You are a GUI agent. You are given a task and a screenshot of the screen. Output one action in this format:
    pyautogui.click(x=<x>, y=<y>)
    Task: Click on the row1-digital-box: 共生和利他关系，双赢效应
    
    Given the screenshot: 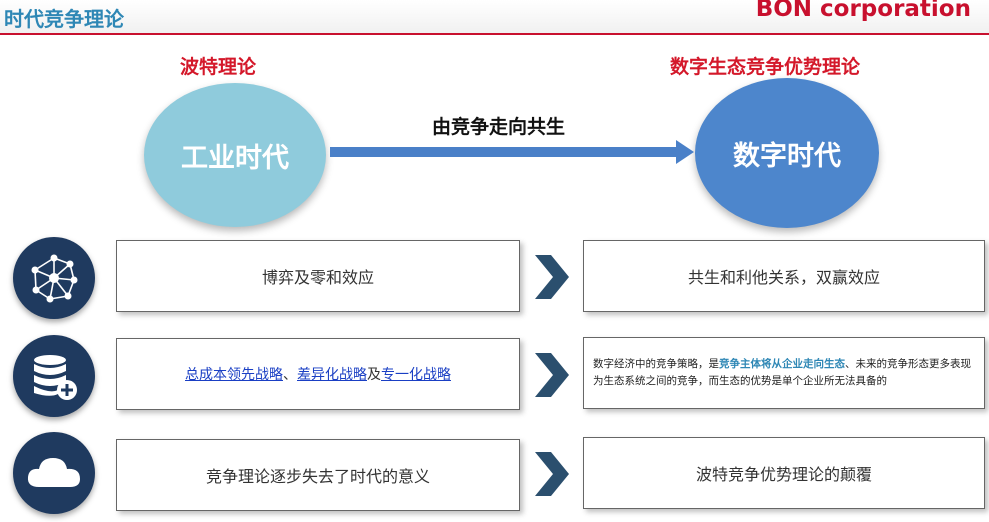 What is the action you would take?
    pyautogui.click(x=784, y=276)
    